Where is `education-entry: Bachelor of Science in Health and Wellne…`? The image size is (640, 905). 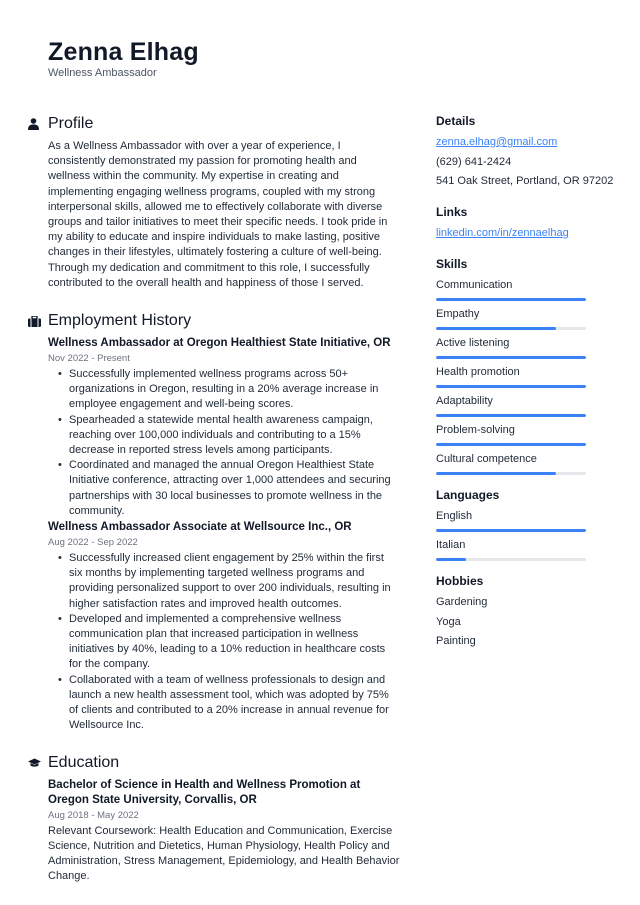 education-entry: Bachelor of Science in Health and Wellne… is located at coordinates (224, 831).